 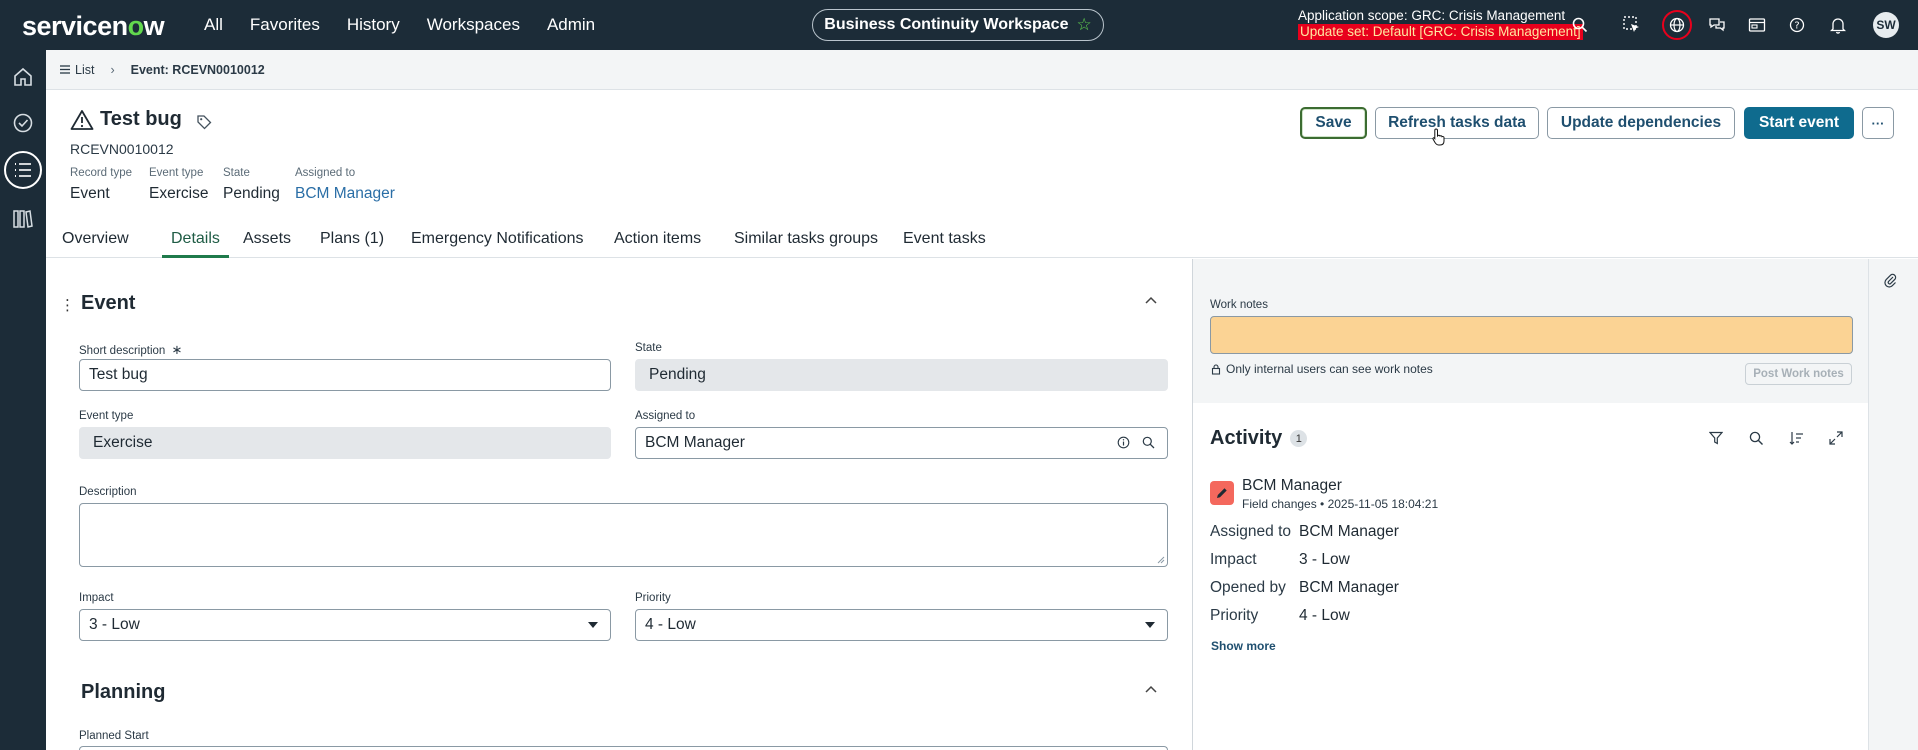 What do you see at coordinates (1333, 123) in the screenshot?
I see `save-button: Save` at bounding box center [1333, 123].